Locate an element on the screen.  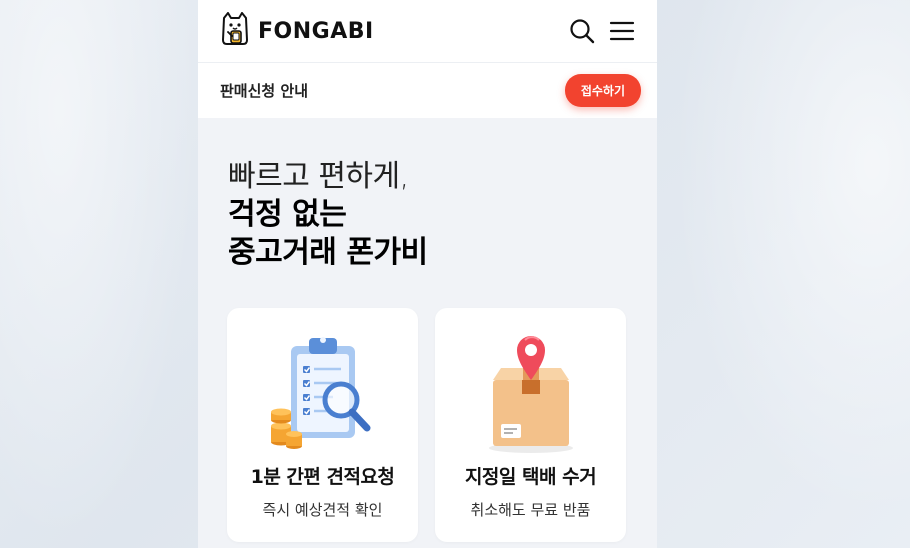
card-title: 지정일 택배 수거 is located at coordinates (530, 477).